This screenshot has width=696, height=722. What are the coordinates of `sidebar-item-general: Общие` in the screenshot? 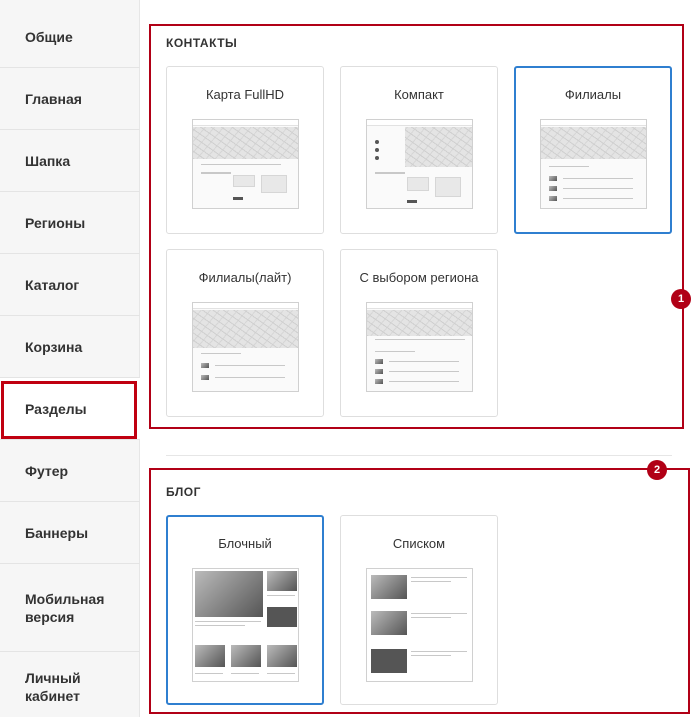 It's located at (70, 37).